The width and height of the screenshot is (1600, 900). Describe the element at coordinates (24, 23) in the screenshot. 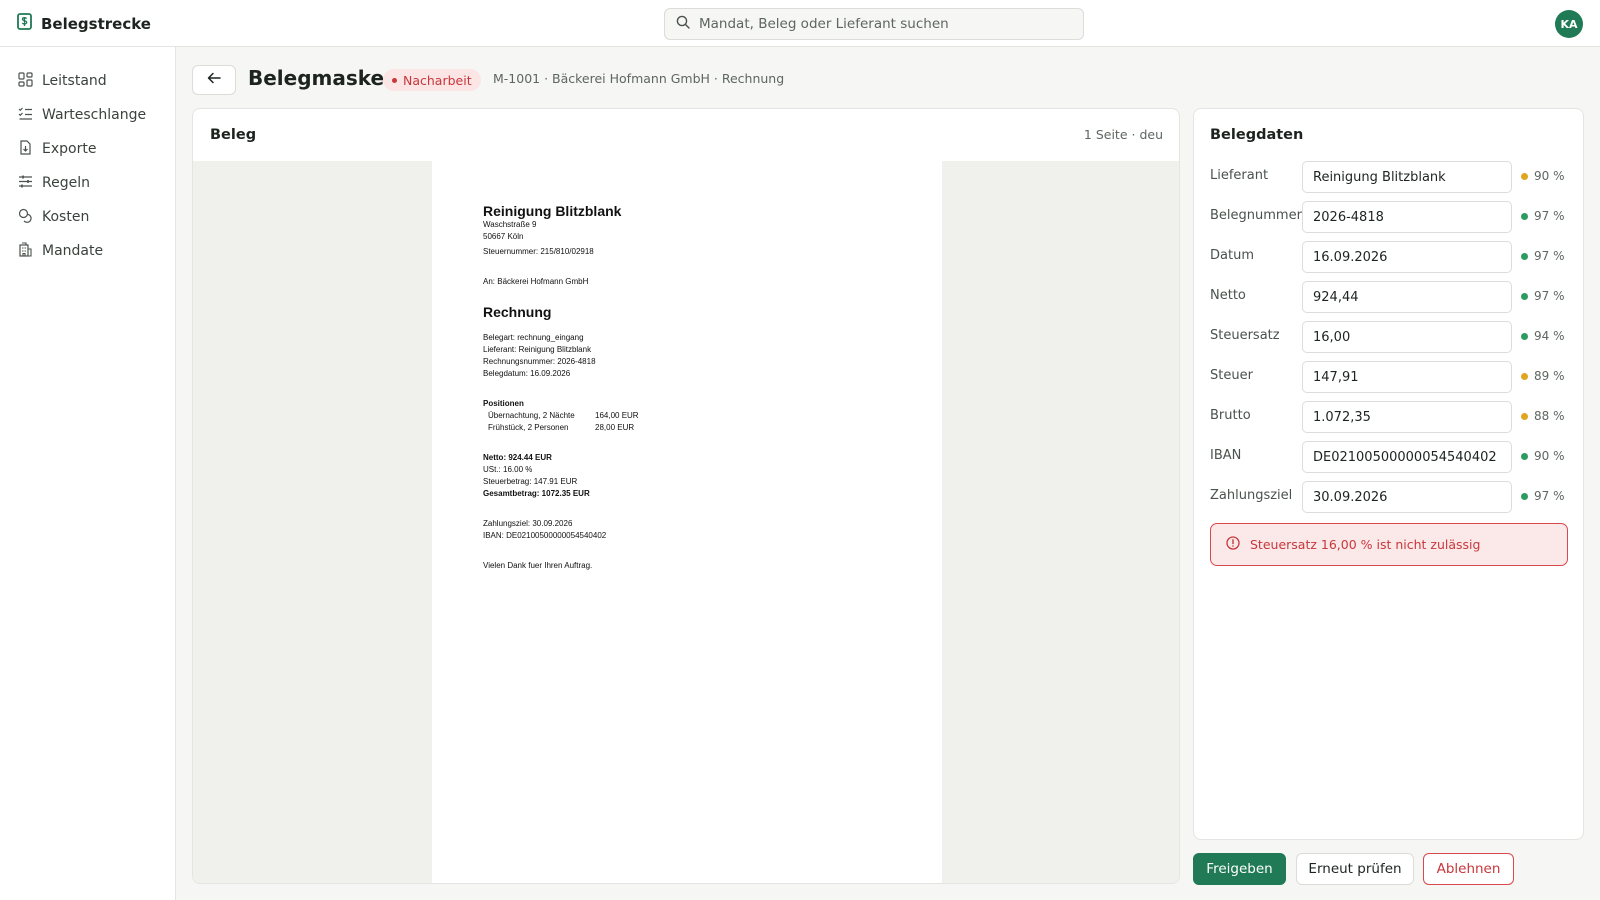

I see `receipt-logo-icon` at that location.